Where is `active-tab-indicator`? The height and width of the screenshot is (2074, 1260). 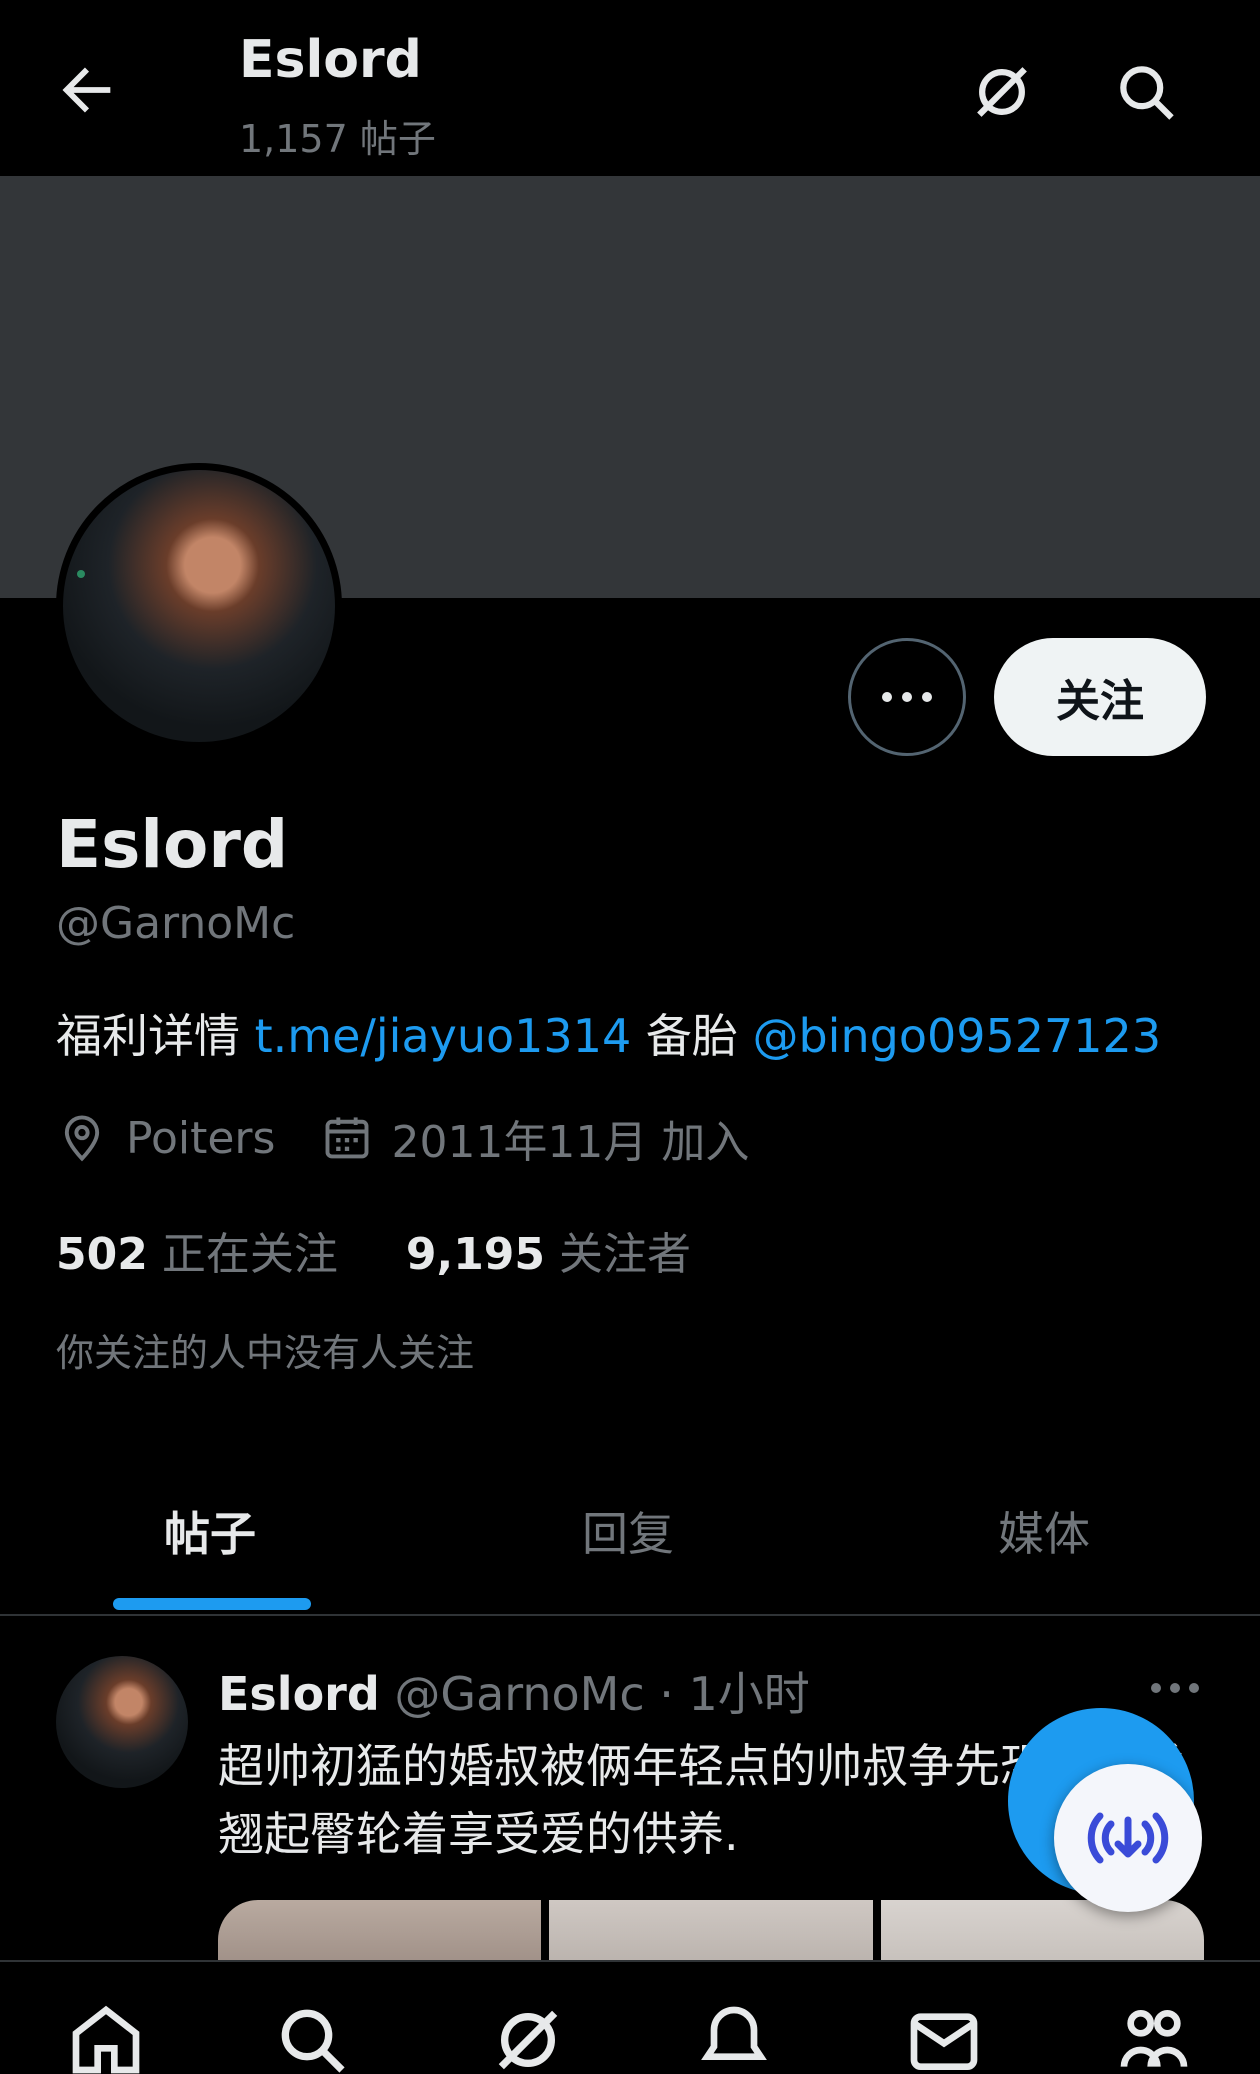 active-tab-indicator is located at coordinates (212, 1604).